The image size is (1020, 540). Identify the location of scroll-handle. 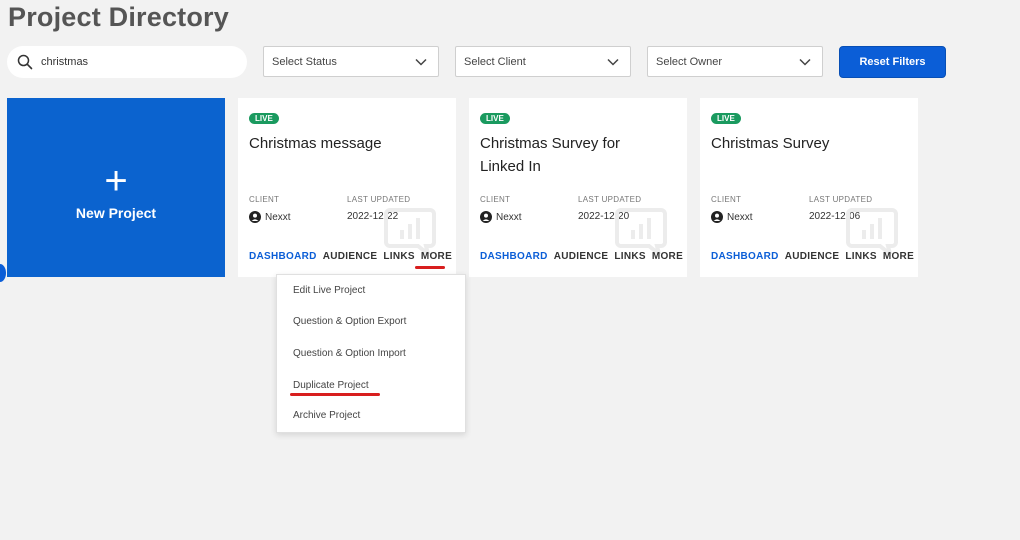
(3, 273).